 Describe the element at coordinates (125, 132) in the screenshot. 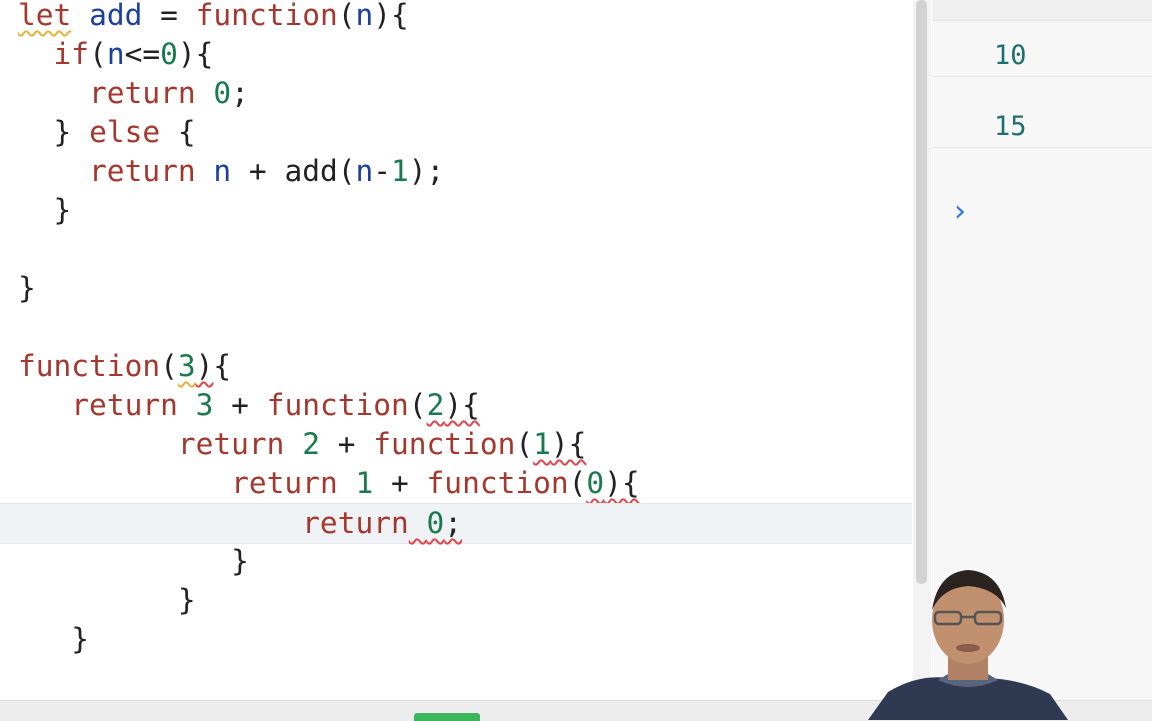

I see `code-token: else` at that location.